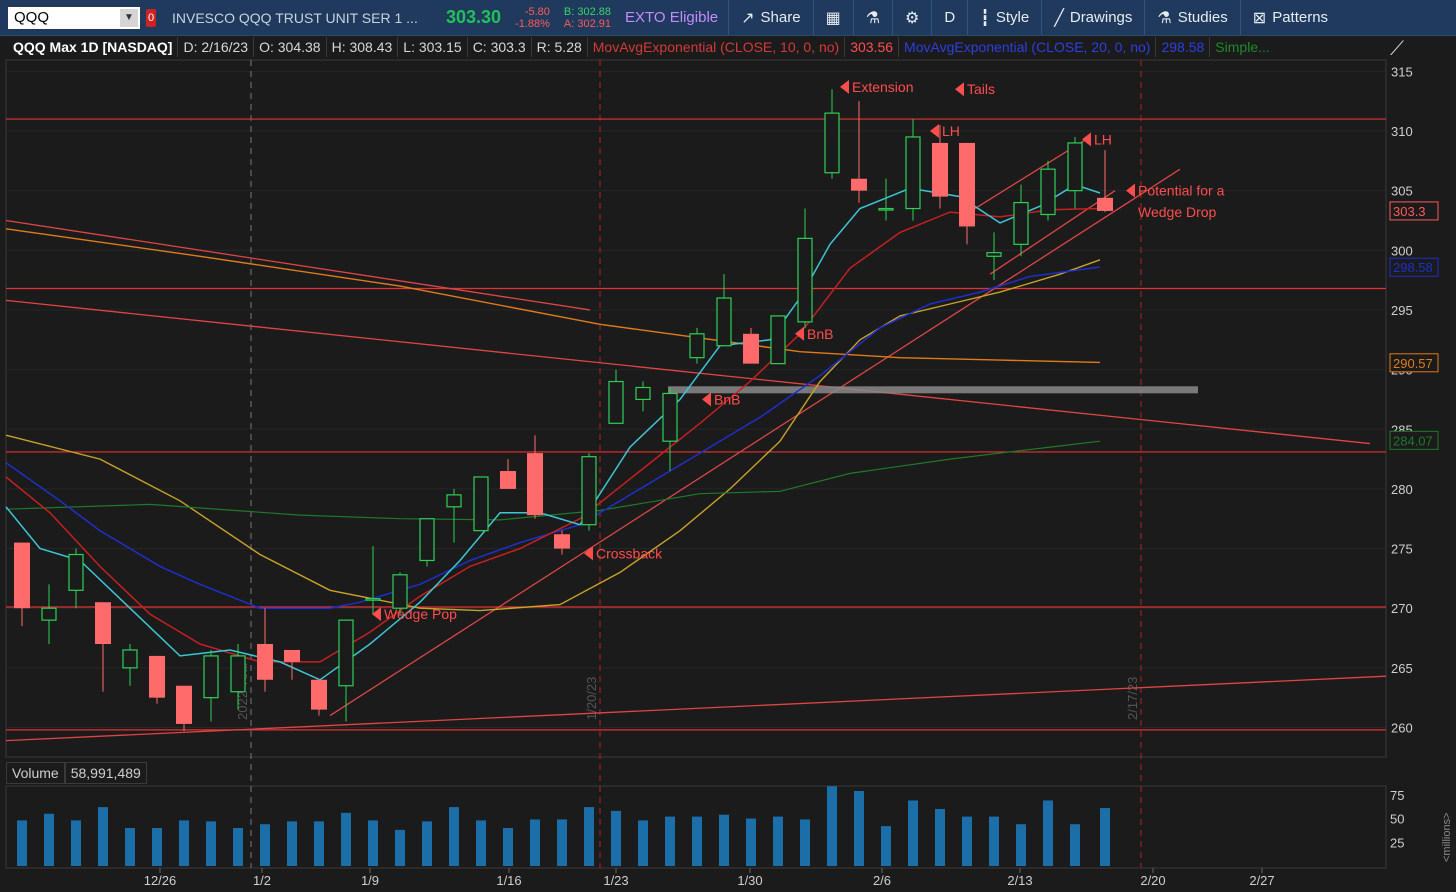 The width and height of the screenshot is (1456, 892). What do you see at coordinates (981, 89) in the screenshot?
I see `chart-annotation: Tails` at bounding box center [981, 89].